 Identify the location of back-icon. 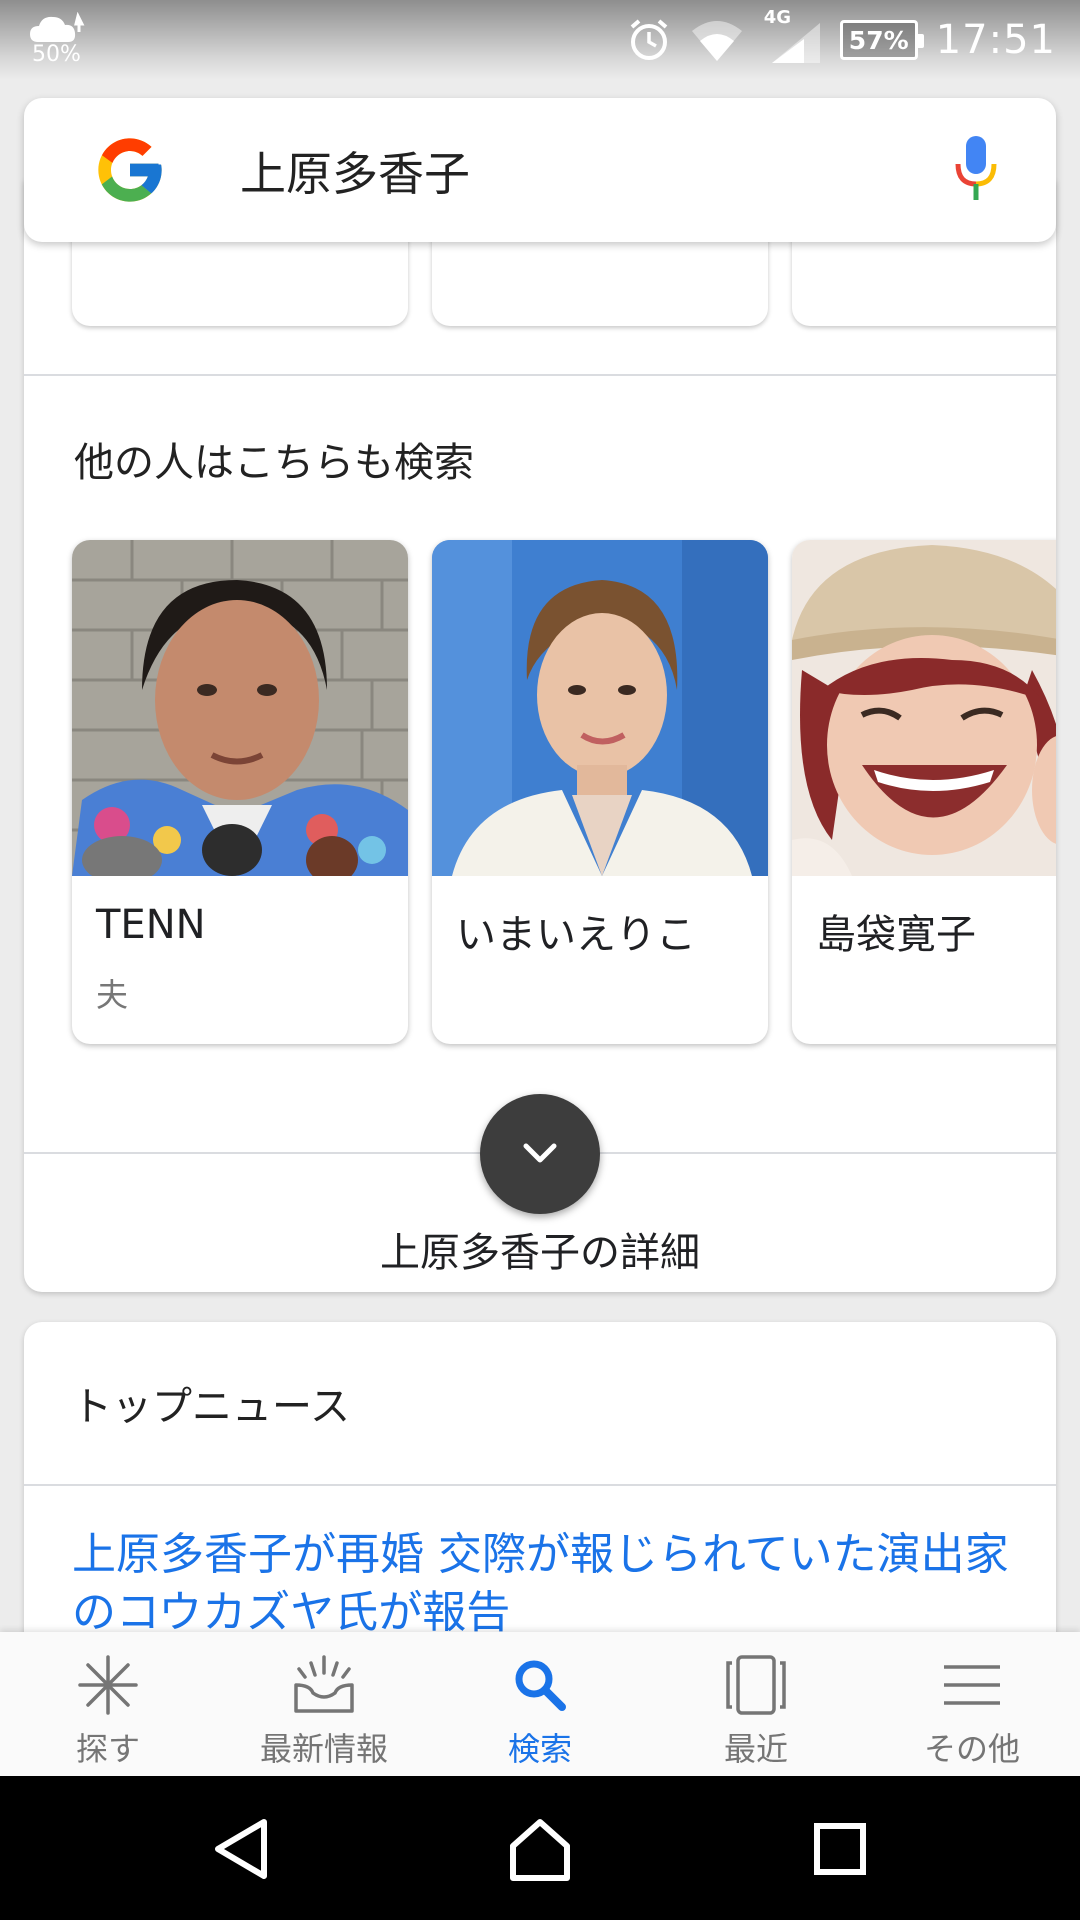
(241, 1849).